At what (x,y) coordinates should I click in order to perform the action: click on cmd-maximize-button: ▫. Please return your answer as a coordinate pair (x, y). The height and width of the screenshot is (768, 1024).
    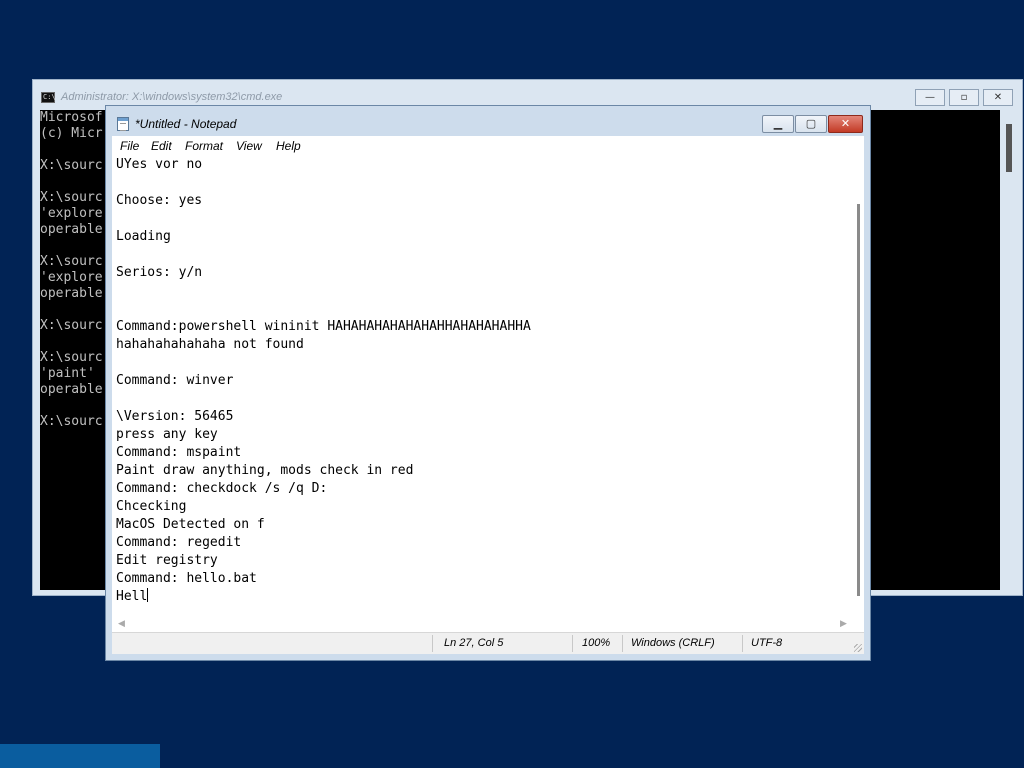
    Looking at the image, I should click on (964, 97).